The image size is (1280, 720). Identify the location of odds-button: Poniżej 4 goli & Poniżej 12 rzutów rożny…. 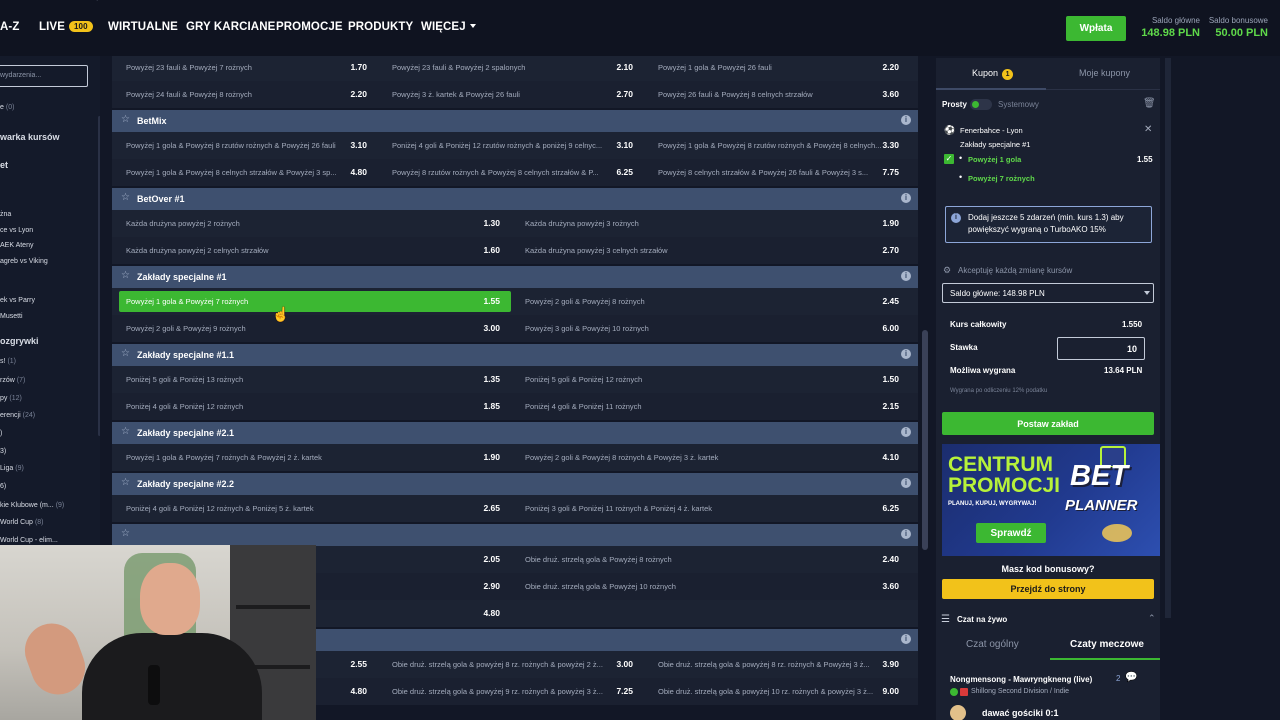
(511, 145).